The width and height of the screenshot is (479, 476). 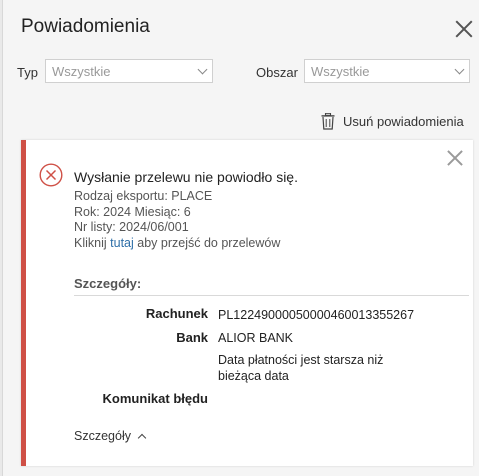 I want to click on close-icon, so click(x=455, y=158).